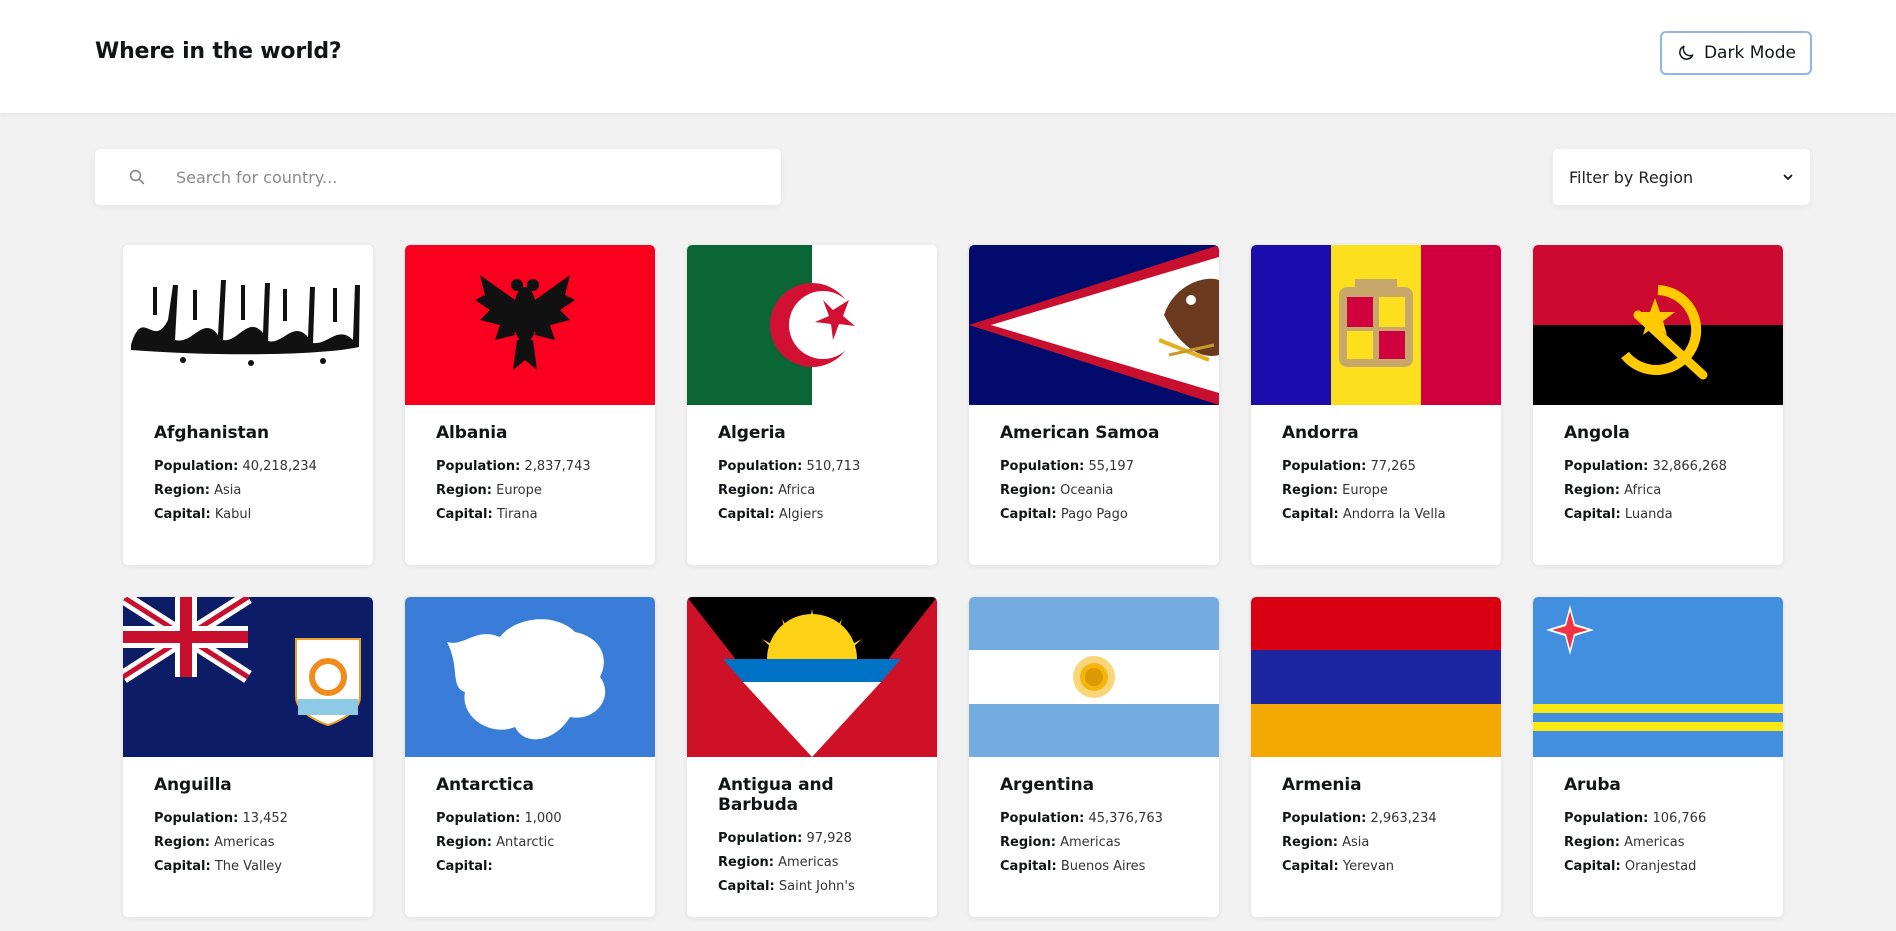  I want to click on country-name: American Samoa, so click(1080, 433).